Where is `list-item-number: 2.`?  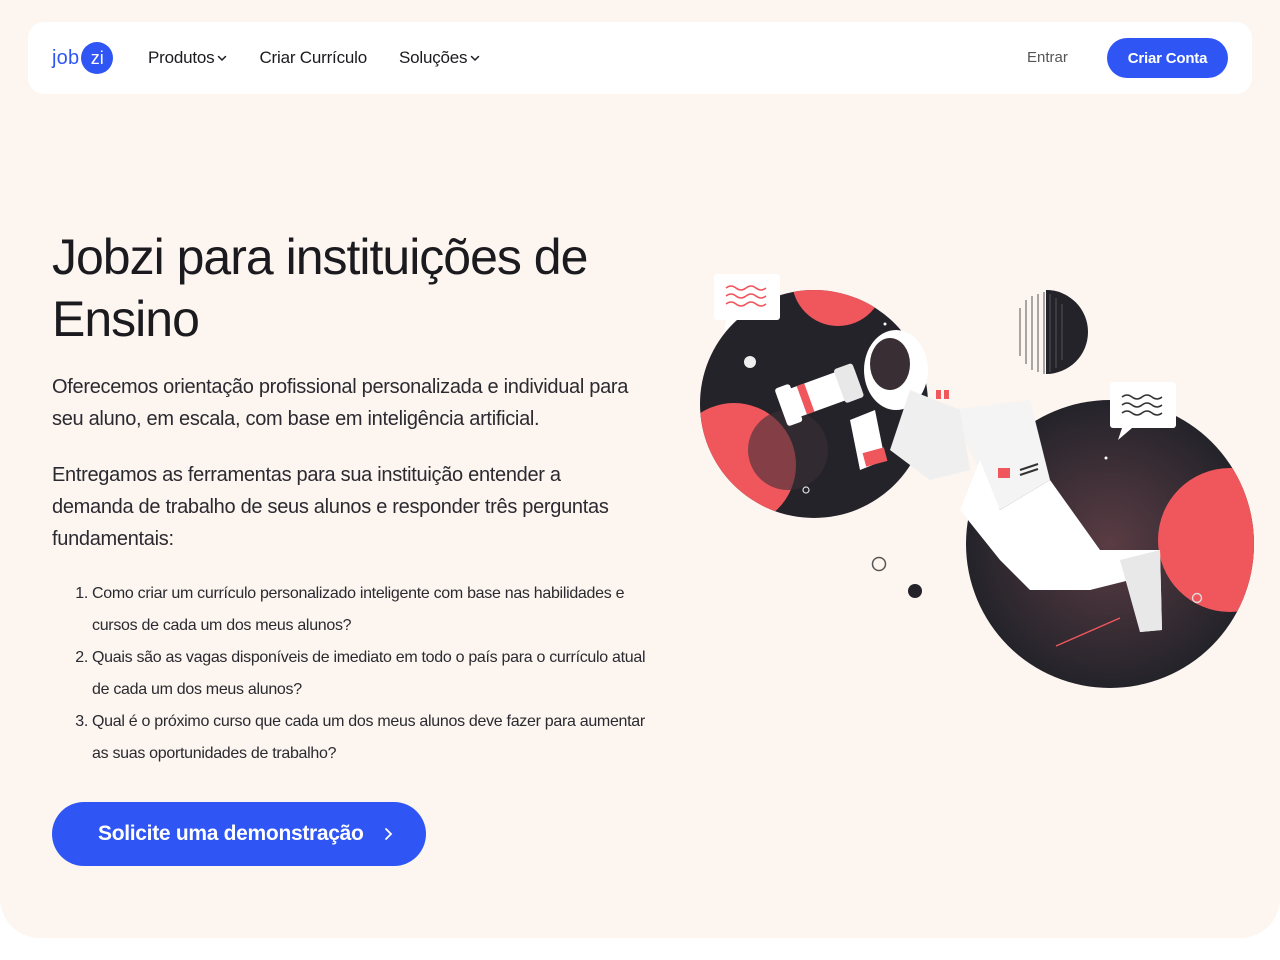 list-item-number: 2. is located at coordinates (81, 657).